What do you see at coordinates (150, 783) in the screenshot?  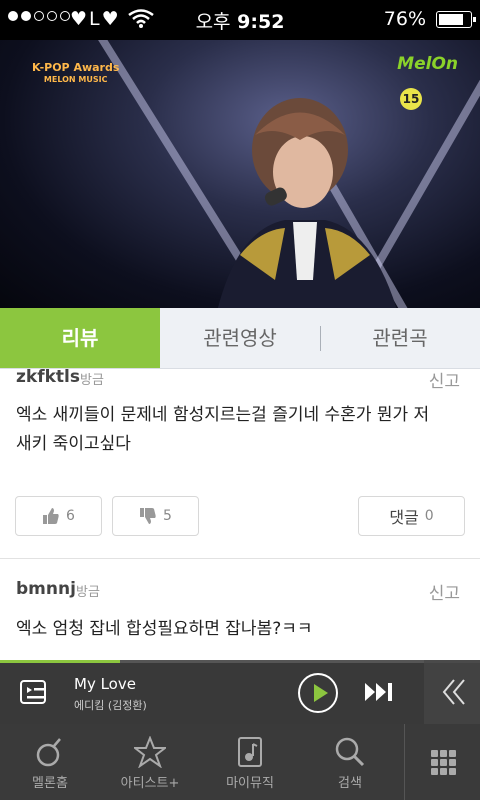 I see `nav-label: 아티스트+` at bounding box center [150, 783].